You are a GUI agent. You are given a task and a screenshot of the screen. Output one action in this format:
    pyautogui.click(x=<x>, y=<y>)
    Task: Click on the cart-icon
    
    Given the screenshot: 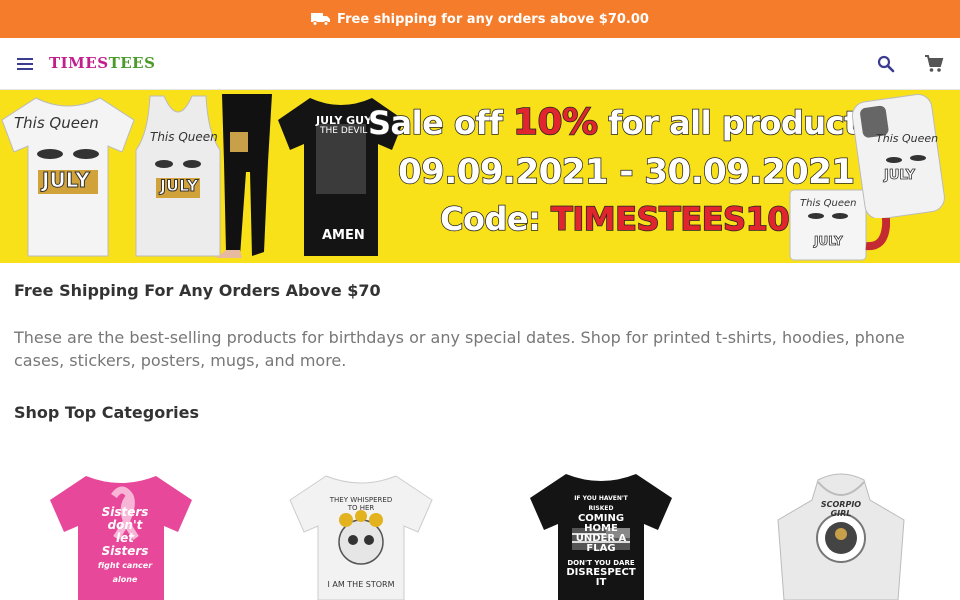 What is the action you would take?
    pyautogui.click(x=934, y=64)
    